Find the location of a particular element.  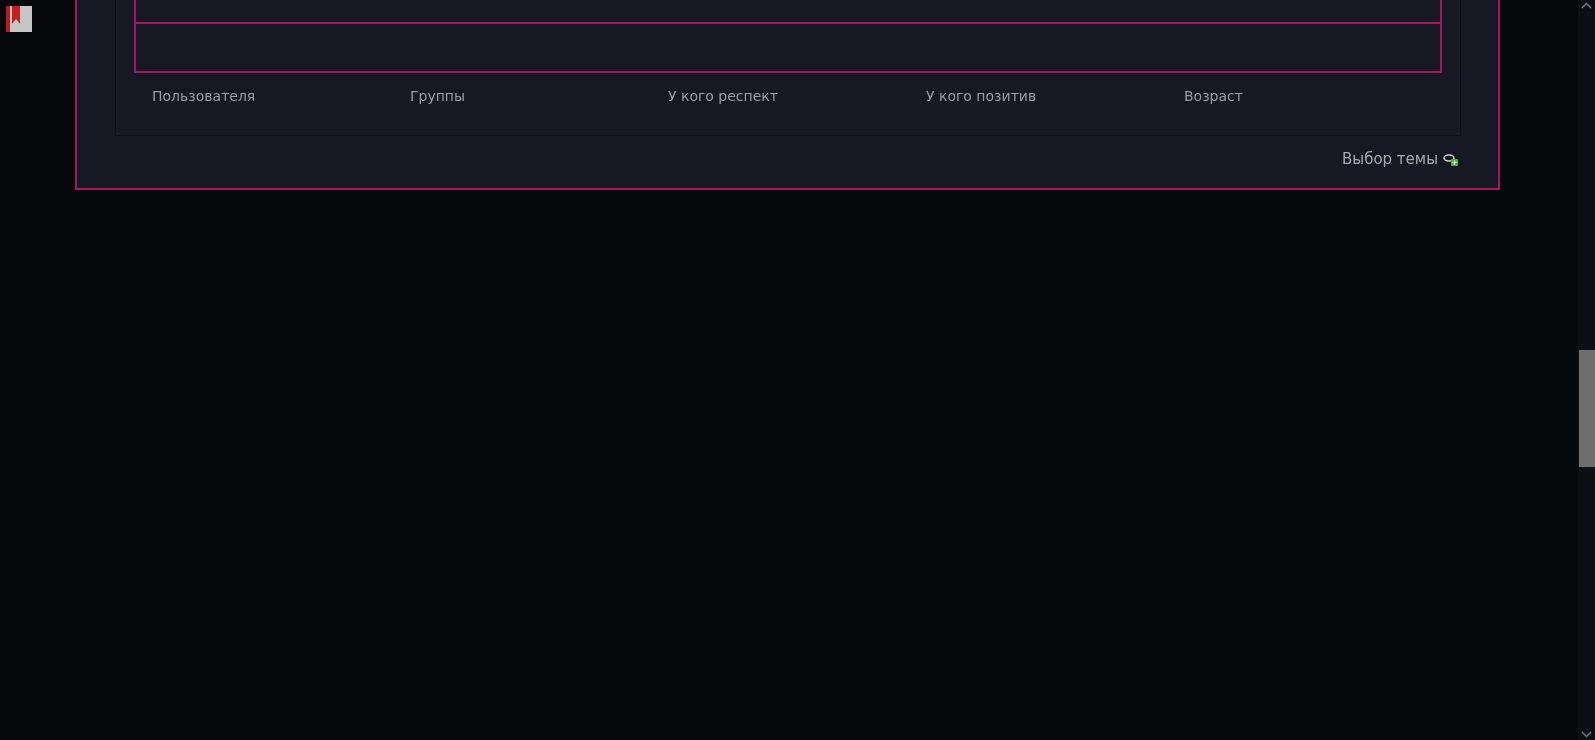

column-label: Пользователя is located at coordinates (204, 96).